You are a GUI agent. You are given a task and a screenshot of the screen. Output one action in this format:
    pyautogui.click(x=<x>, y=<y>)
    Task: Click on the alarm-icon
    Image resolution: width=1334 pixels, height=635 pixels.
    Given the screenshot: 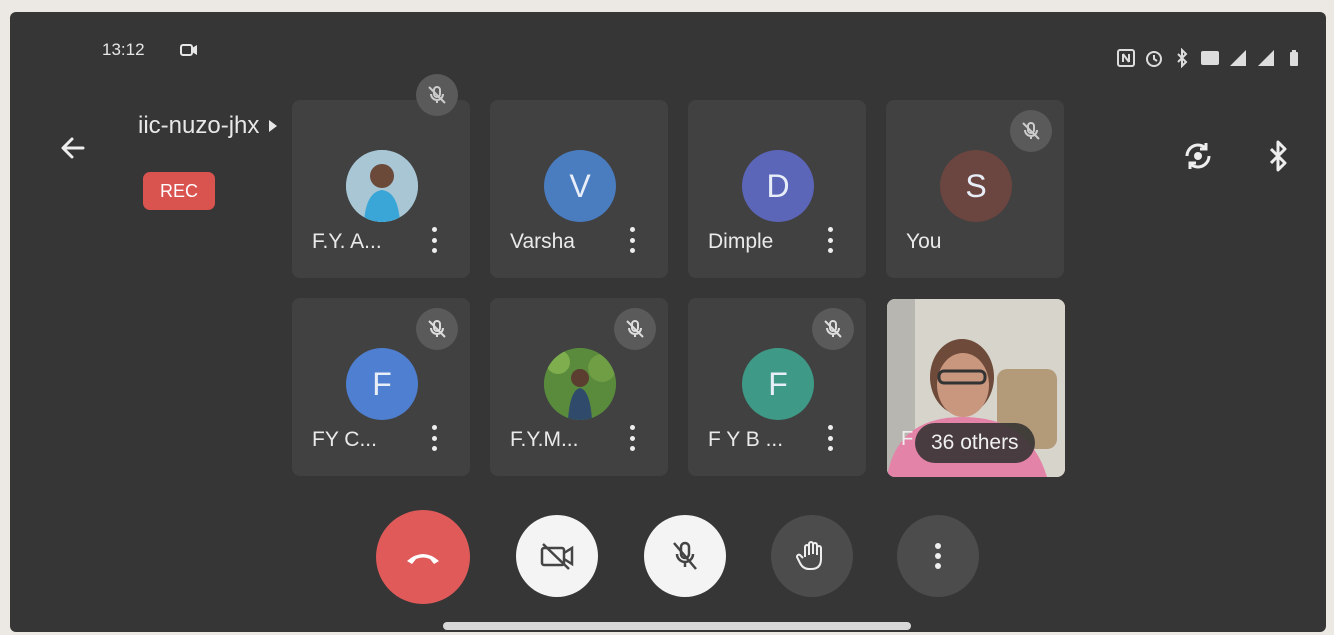 What is the action you would take?
    pyautogui.click(x=1154, y=59)
    